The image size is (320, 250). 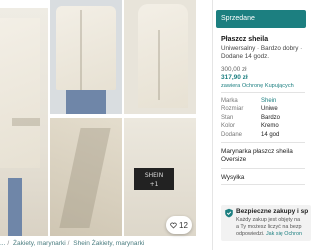 What do you see at coordinates (284, 234) in the screenshot?
I see `protection-info-link: Jak się Ochron` at bounding box center [284, 234].